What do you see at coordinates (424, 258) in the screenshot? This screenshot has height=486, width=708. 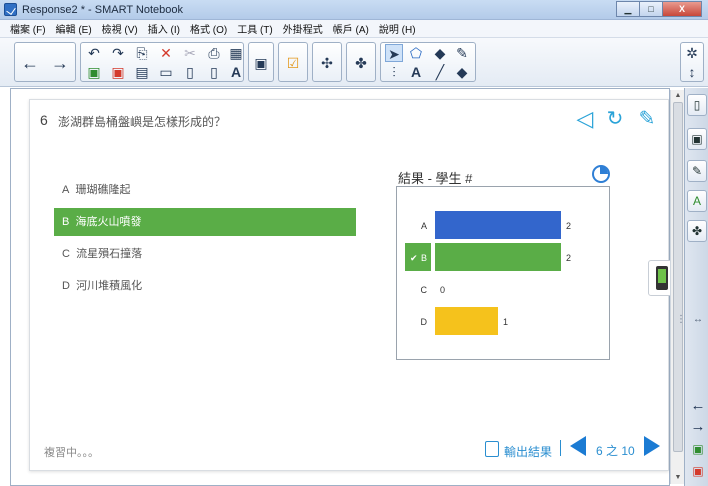 I see `bar-label-b: B` at bounding box center [424, 258].